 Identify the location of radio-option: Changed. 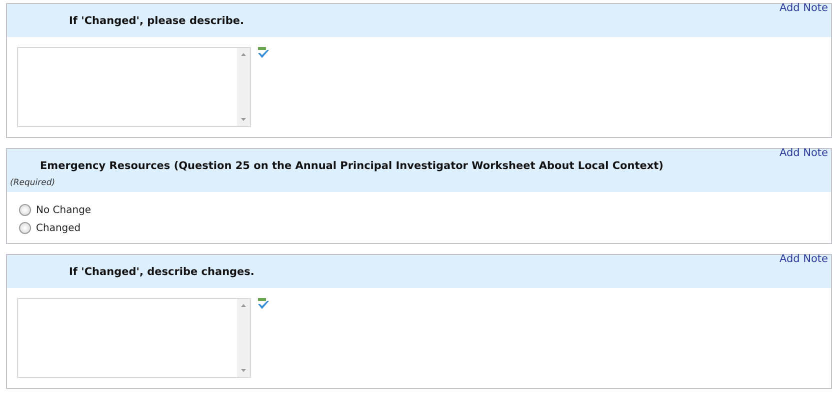
(50, 228).